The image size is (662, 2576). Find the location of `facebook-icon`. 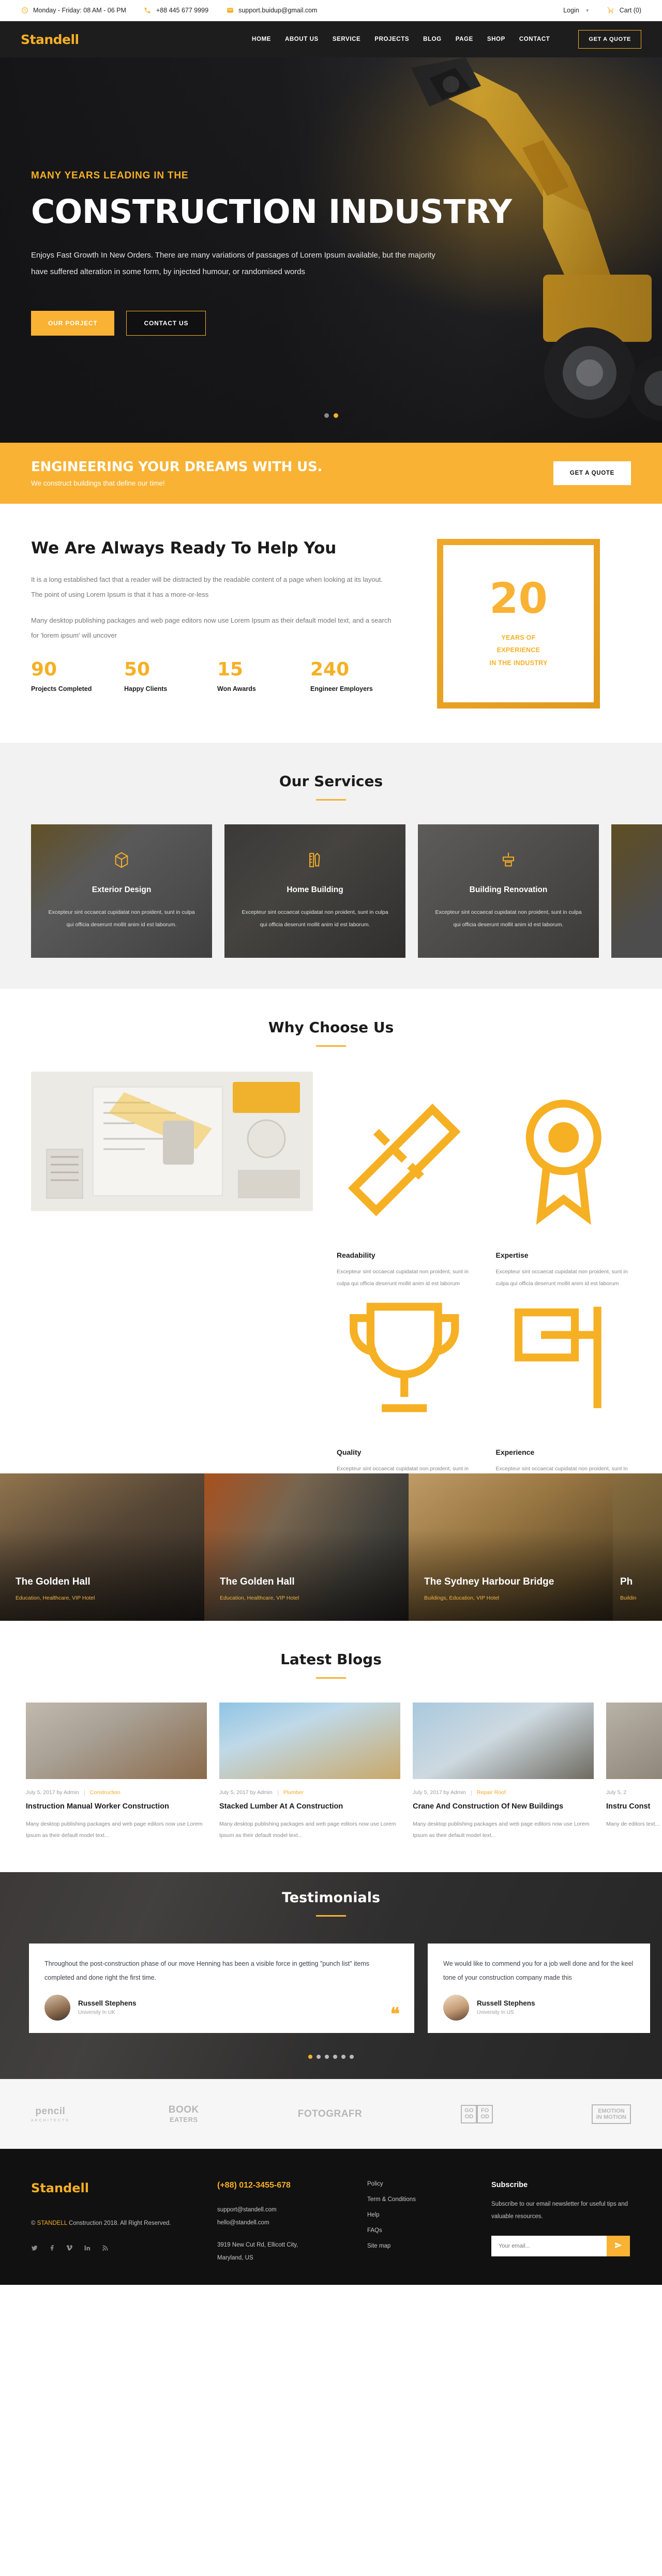

facebook-icon is located at coordinates (52, 2247).